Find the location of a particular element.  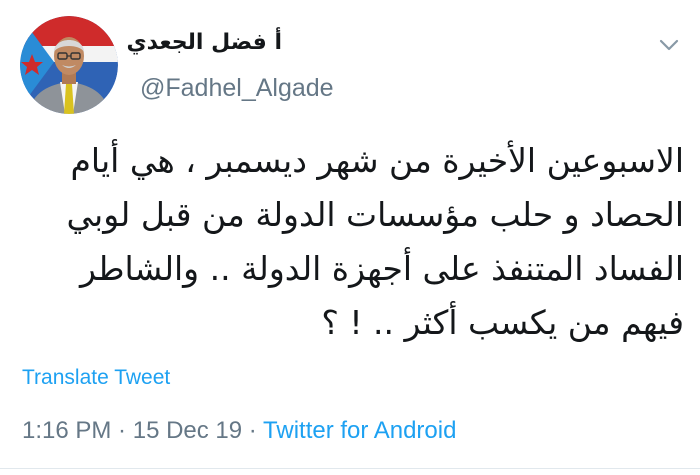

author-display-name: أ فضل الجعدي is located at coordinates (204, 42).